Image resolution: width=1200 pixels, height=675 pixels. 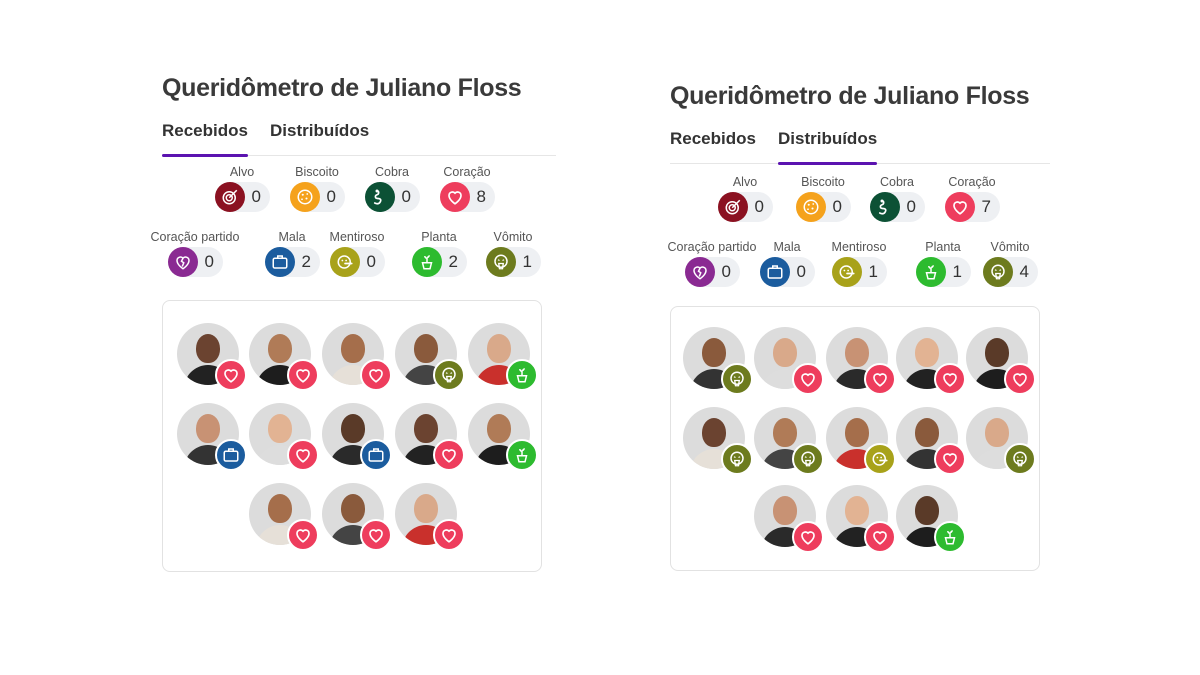 I want to click on reaction-coracao: Coração 7, so click(x=972, y=198).